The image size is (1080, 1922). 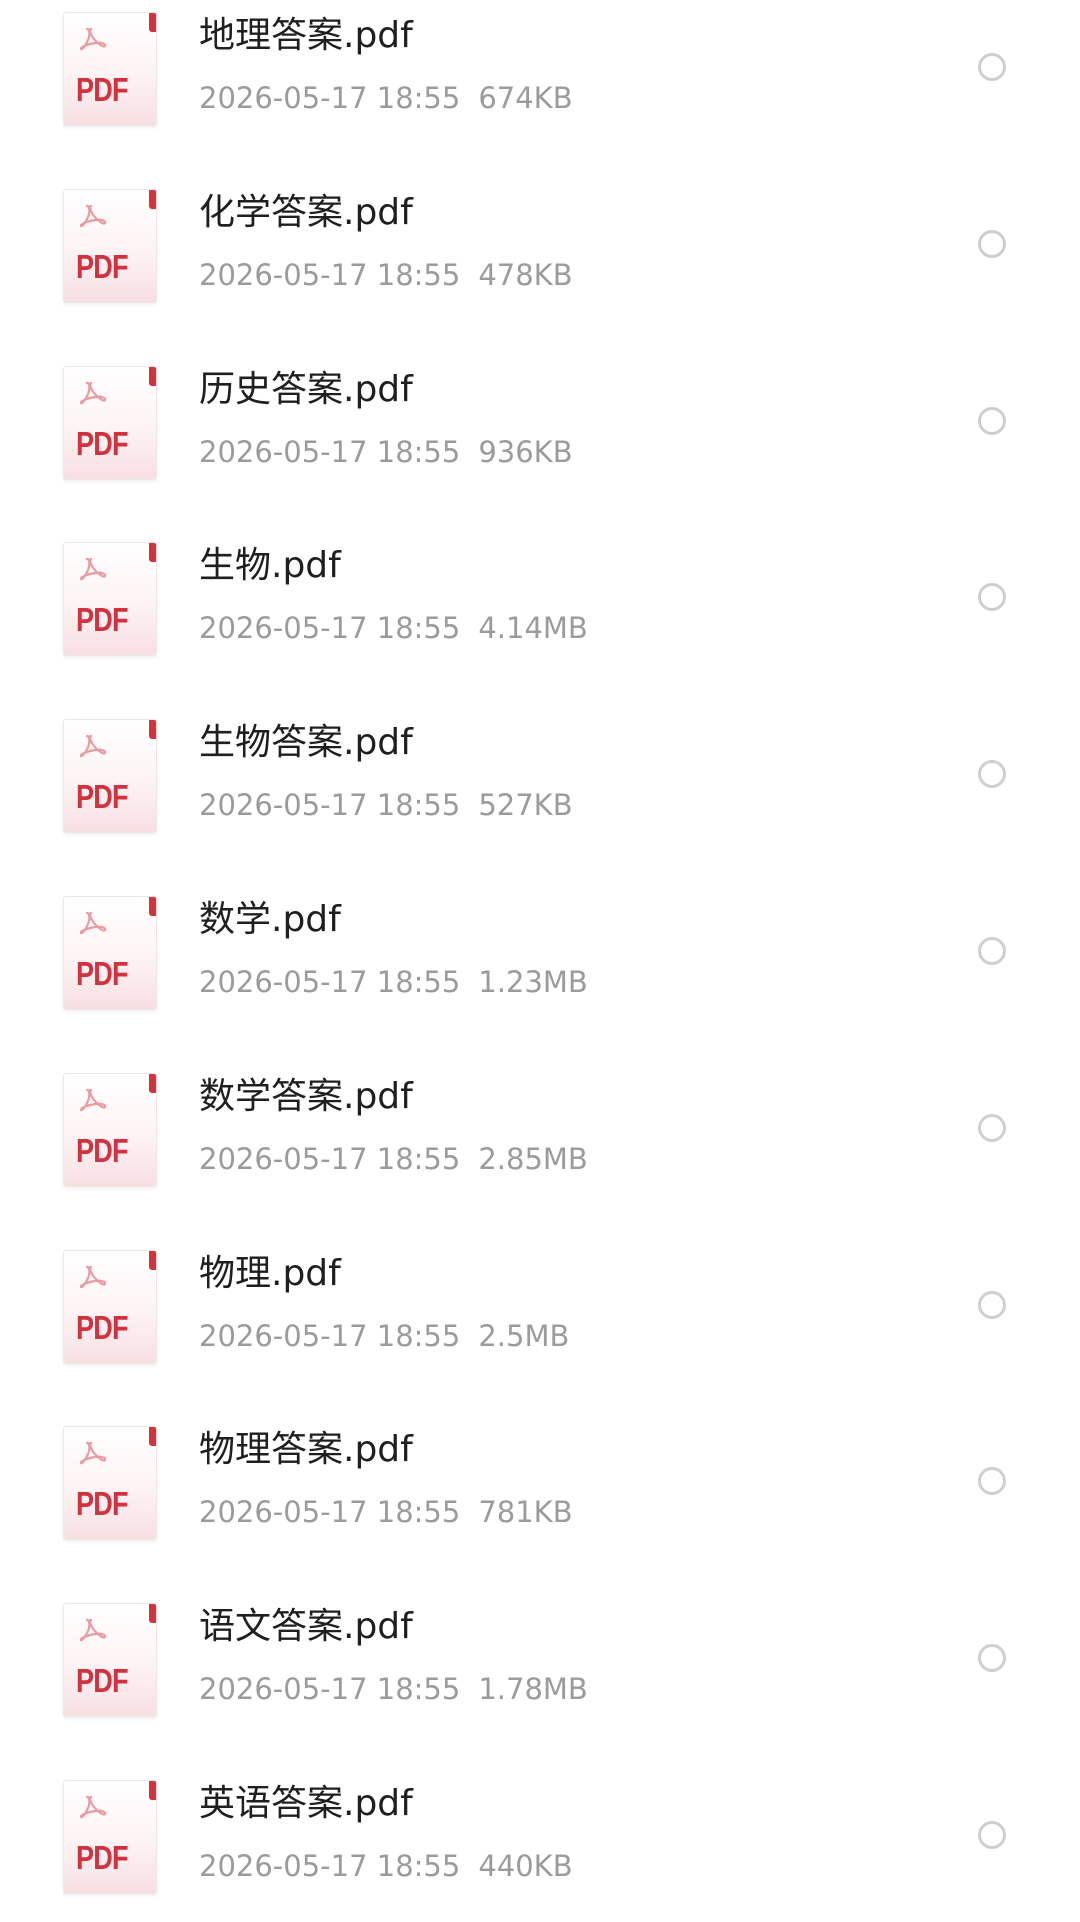 I want to click on file-row: PDF 生物.pdf 2026-05-17 18:55 4.14MB, so click(x=540, y=596).